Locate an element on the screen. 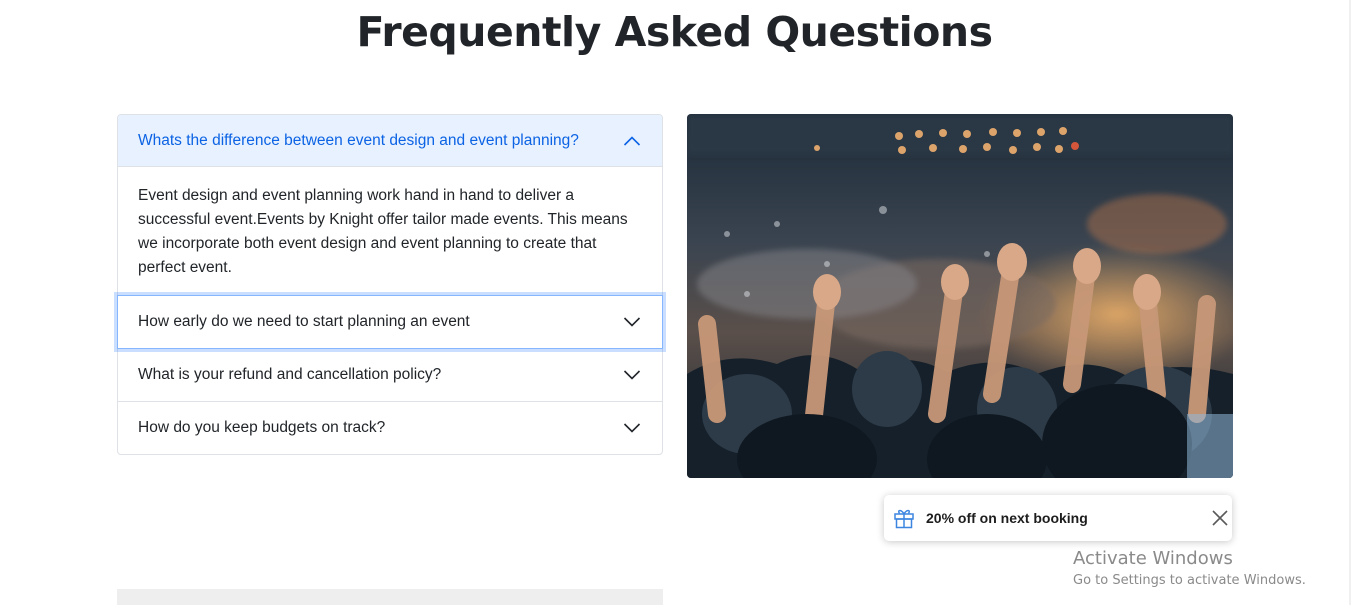 The height and width of the screenshot is (605, 1351). gift-icon is located at coordinates (904, 519).